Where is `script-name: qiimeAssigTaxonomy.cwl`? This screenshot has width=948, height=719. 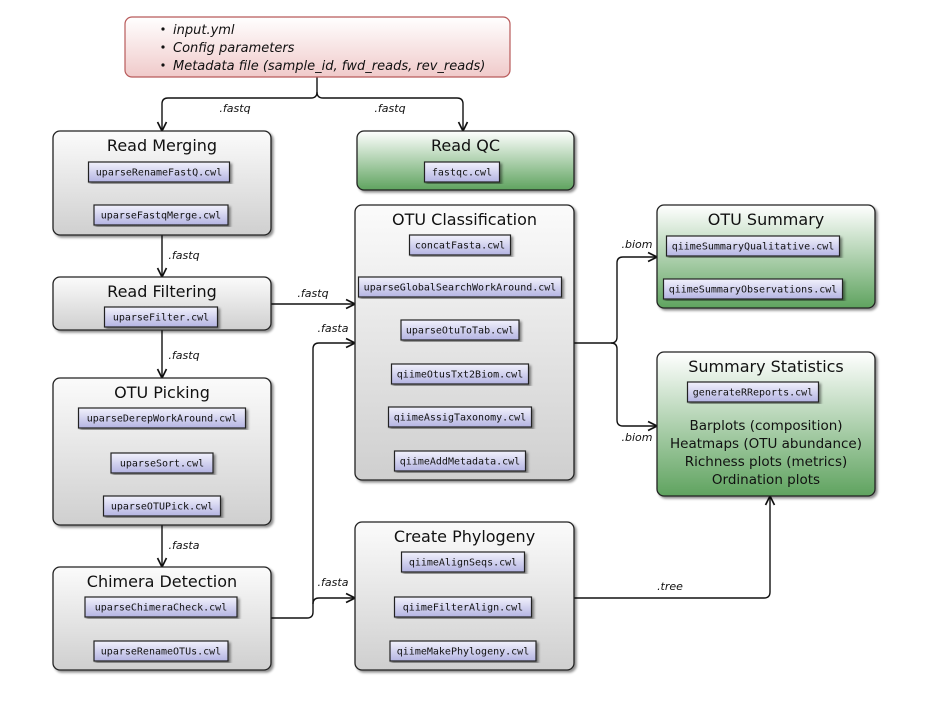 script-name: qiimeAssigTaxonomy.cwl is located at coordinates (460, 418).